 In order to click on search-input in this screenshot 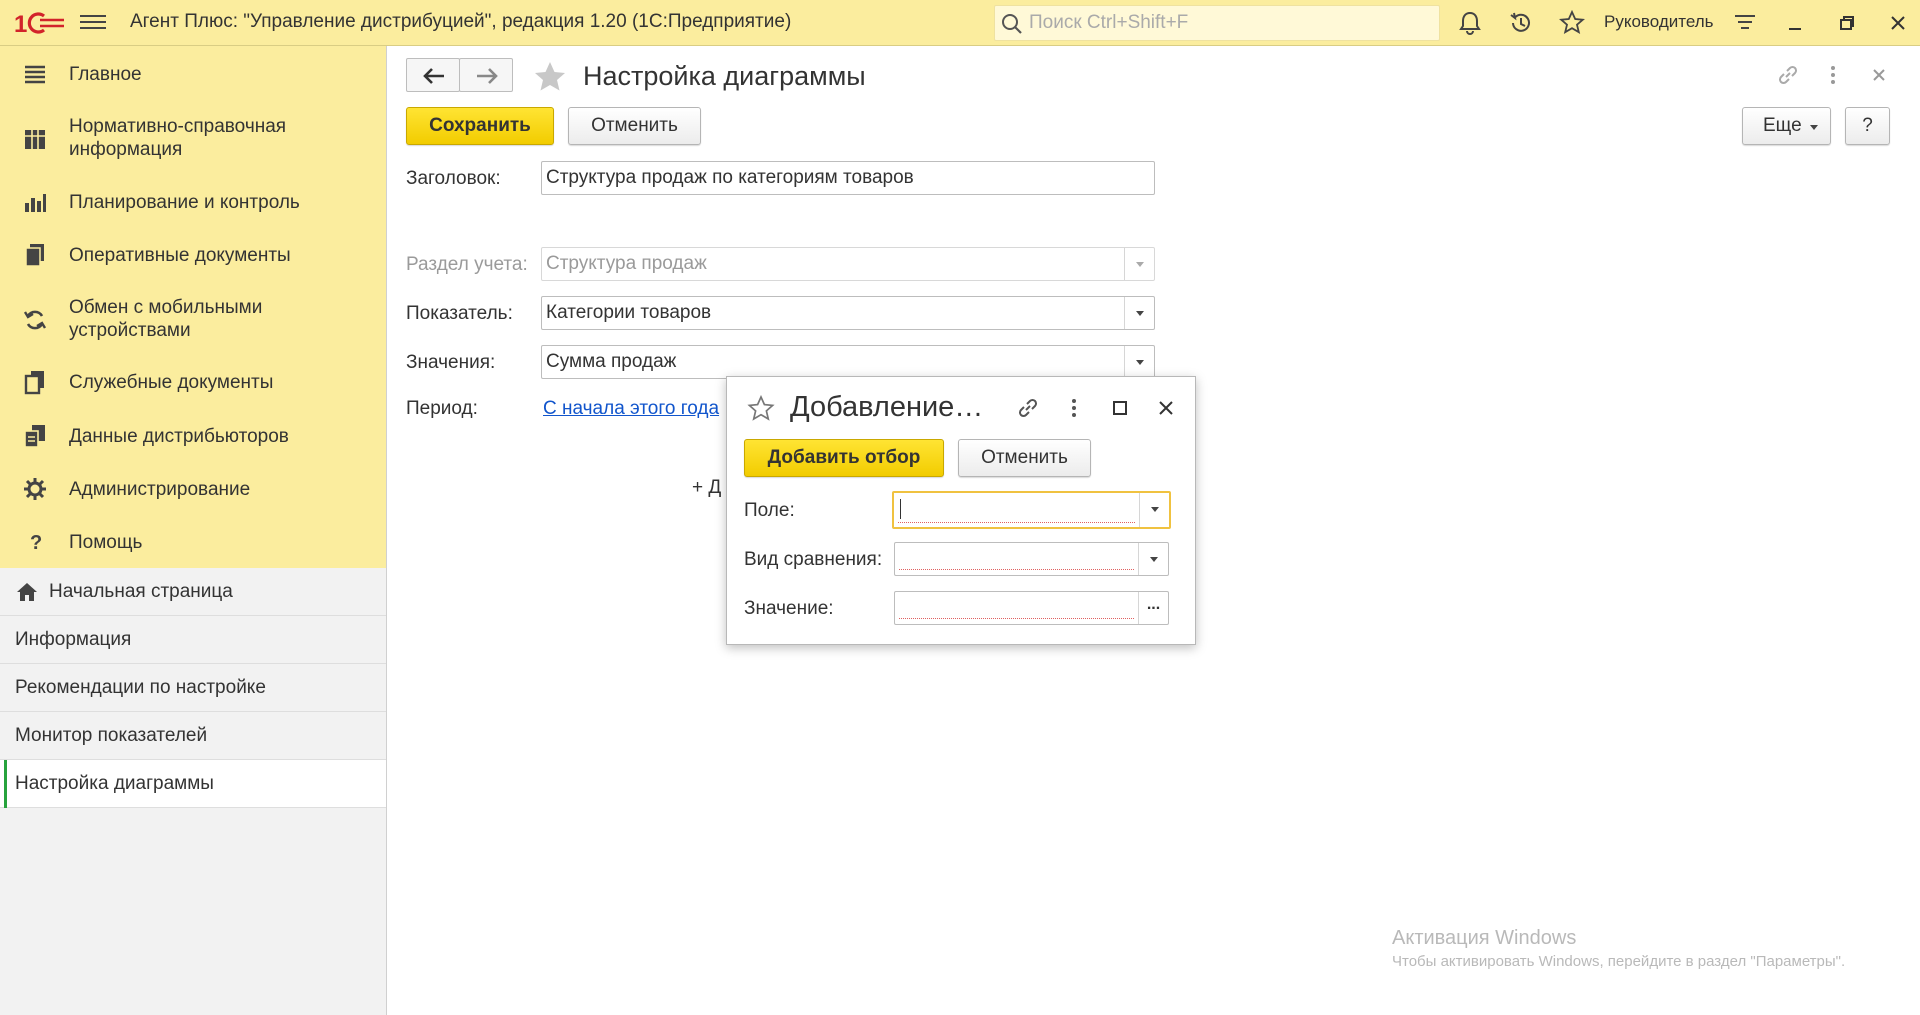, I will do `click(1227, 23)`.